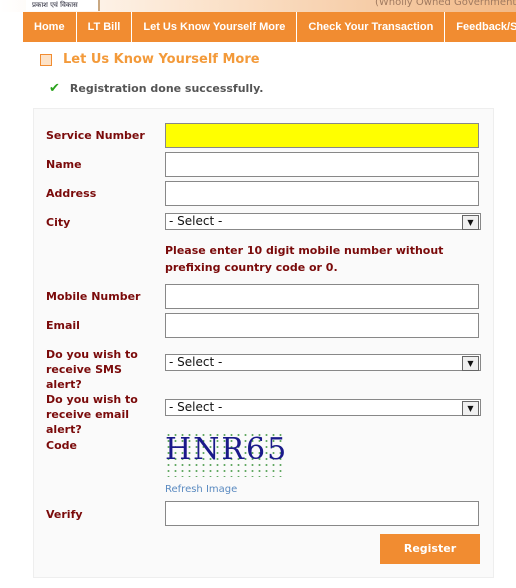  Describe the element at coordinates (61, 445) in the screenshot. I see `label-code: Code` at that location.